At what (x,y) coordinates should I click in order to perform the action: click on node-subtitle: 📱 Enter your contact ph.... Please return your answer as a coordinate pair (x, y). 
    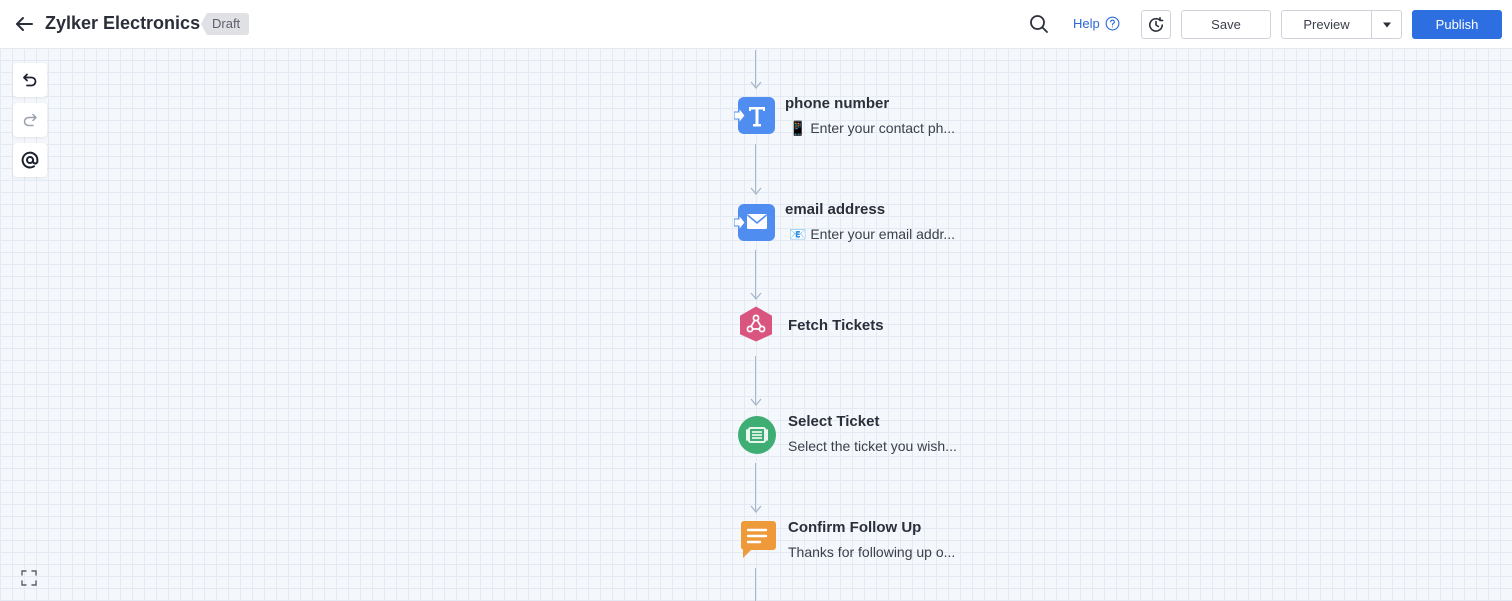
    Looking at the image, I should click on (872, 128).